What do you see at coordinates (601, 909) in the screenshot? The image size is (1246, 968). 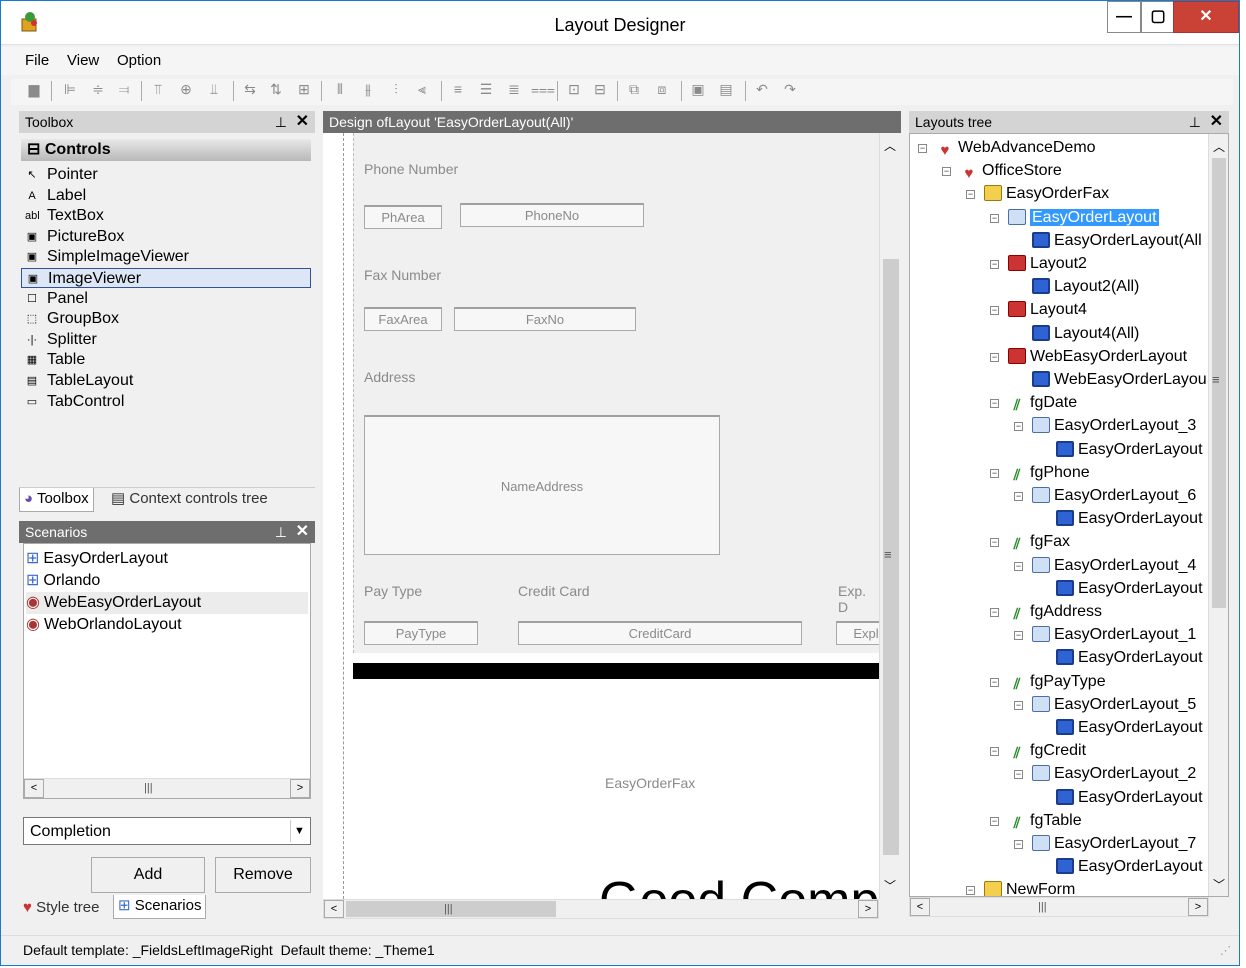 I see `design-hscrollbar: < ||| >` at bounding box center [601, 909].